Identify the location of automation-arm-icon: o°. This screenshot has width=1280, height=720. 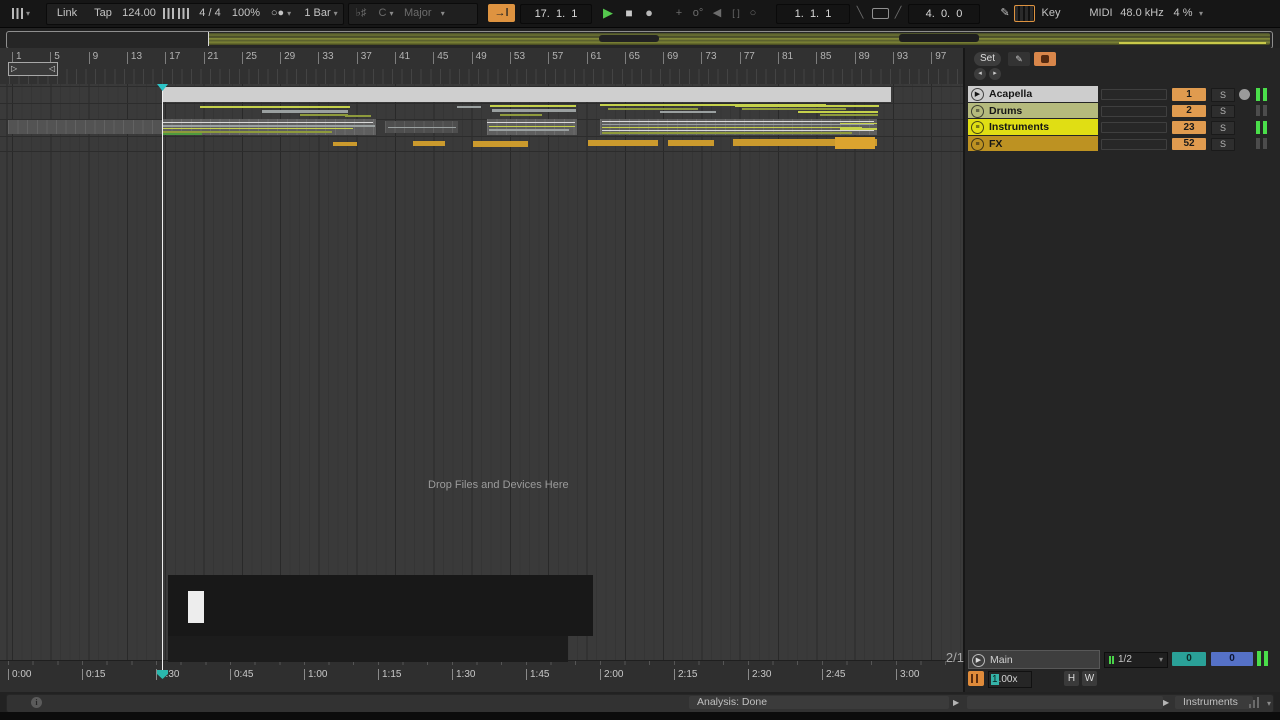
(698, 13).